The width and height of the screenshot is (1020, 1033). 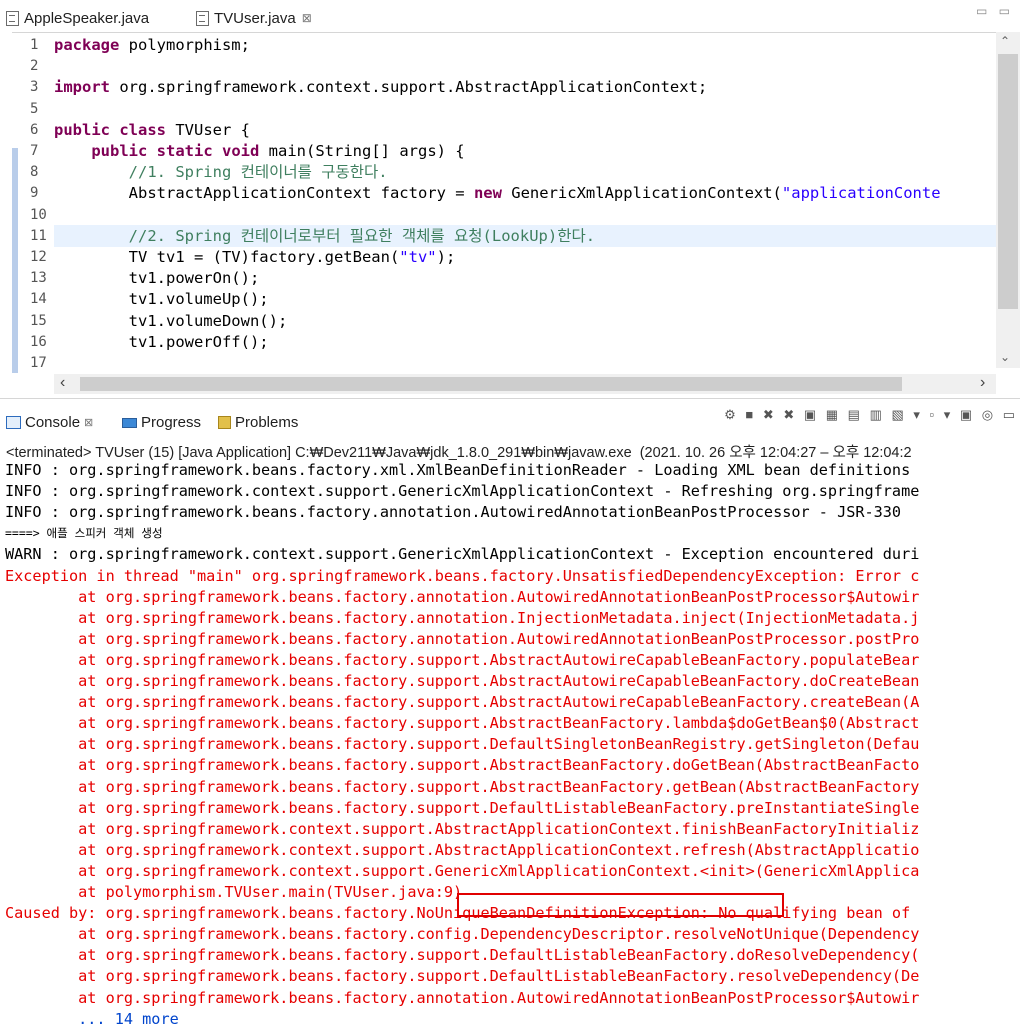 I want to click on code-text: tv1.volumeDown();, so click(x=171, y=321).